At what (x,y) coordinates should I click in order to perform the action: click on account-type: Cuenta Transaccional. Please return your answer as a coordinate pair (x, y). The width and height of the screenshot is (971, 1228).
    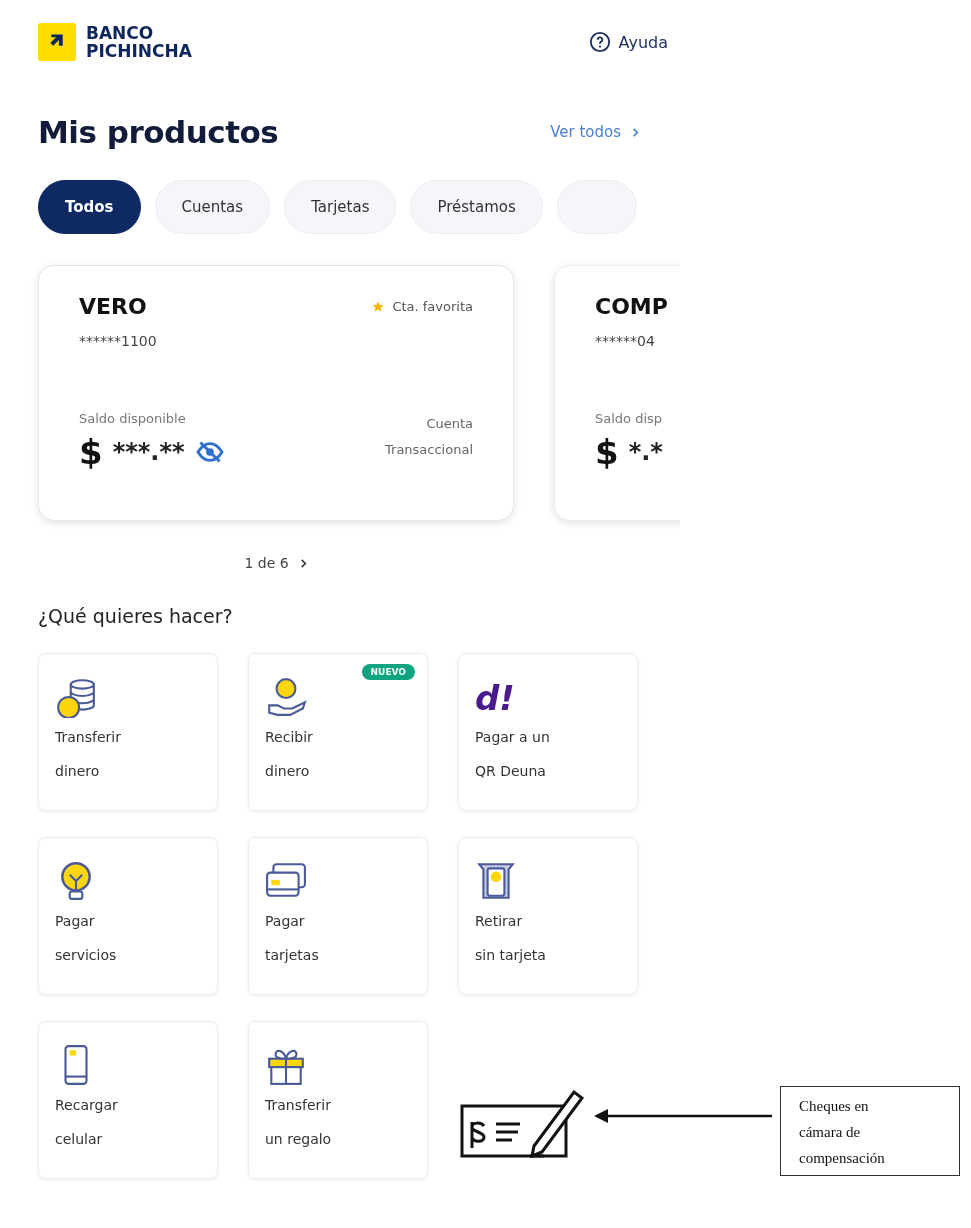
    Looking at the image, I should click on (429, 437).